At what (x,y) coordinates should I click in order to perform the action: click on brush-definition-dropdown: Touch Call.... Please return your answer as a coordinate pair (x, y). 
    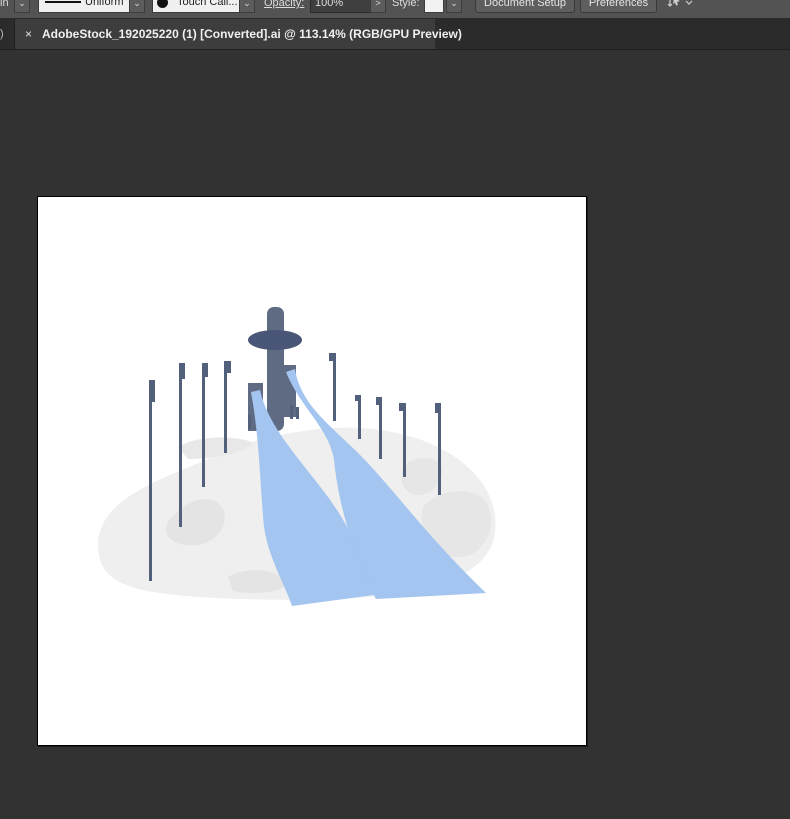
    Looking at the image, I should click on (196, 6).